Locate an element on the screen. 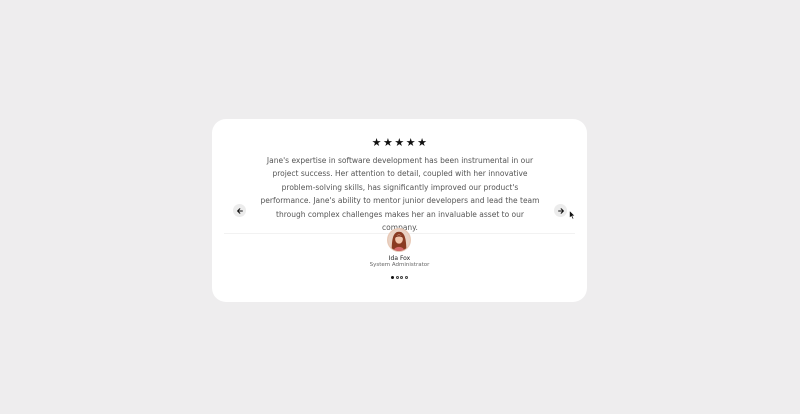 Image resolution: width=800 pixels, height=414 pixels. author-role: System Administrator is located at coordinates (399, 265).